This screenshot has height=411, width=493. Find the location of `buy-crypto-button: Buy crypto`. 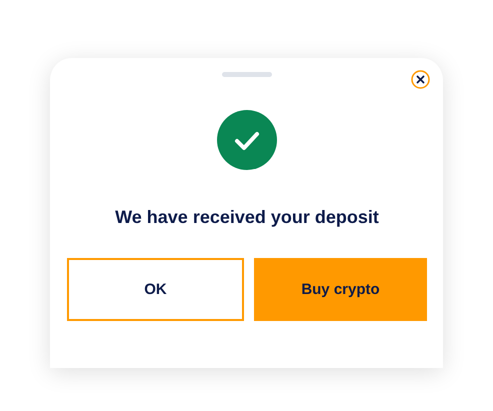

buy-crypto-button: Buy crypto is located at coordinates (340, 289).